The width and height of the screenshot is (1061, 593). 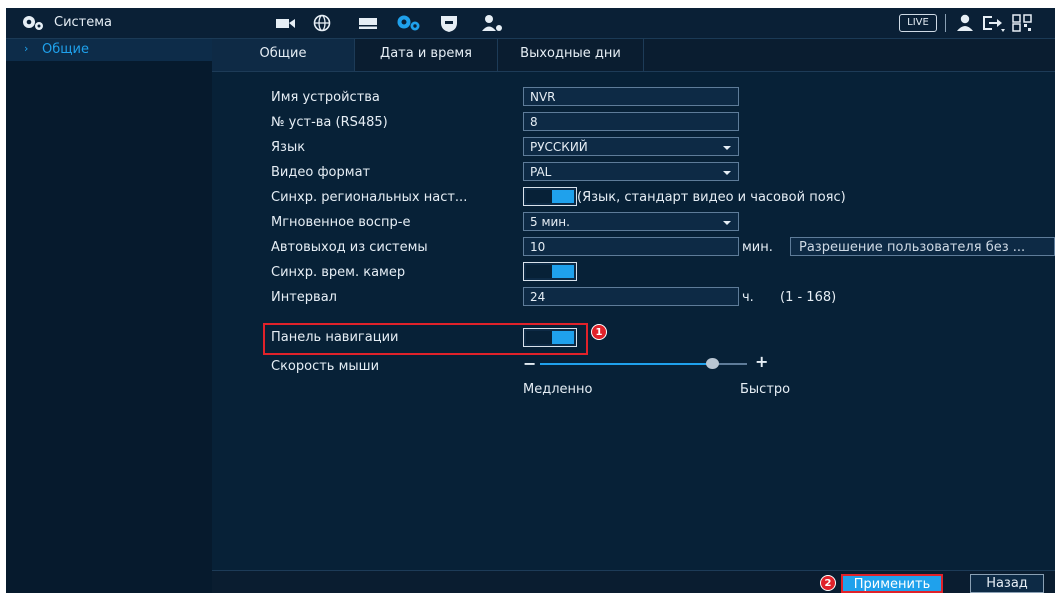 What do you see at coordinates (828, 583) in the screenshot?
I see `callout-badge-2: 2` at bounding box center [828, 583].